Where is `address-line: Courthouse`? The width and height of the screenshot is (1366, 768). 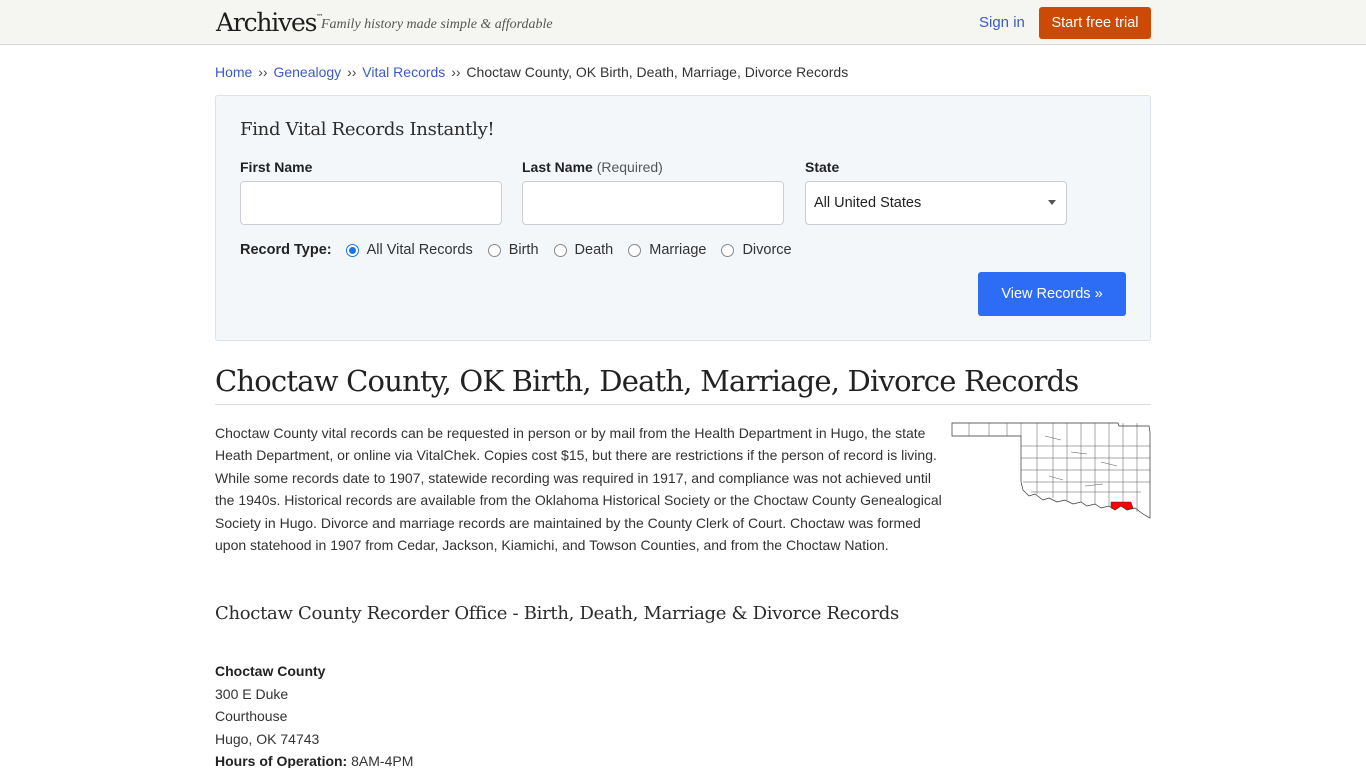 address-line: Courthouse is located at coordinates (251, 716).